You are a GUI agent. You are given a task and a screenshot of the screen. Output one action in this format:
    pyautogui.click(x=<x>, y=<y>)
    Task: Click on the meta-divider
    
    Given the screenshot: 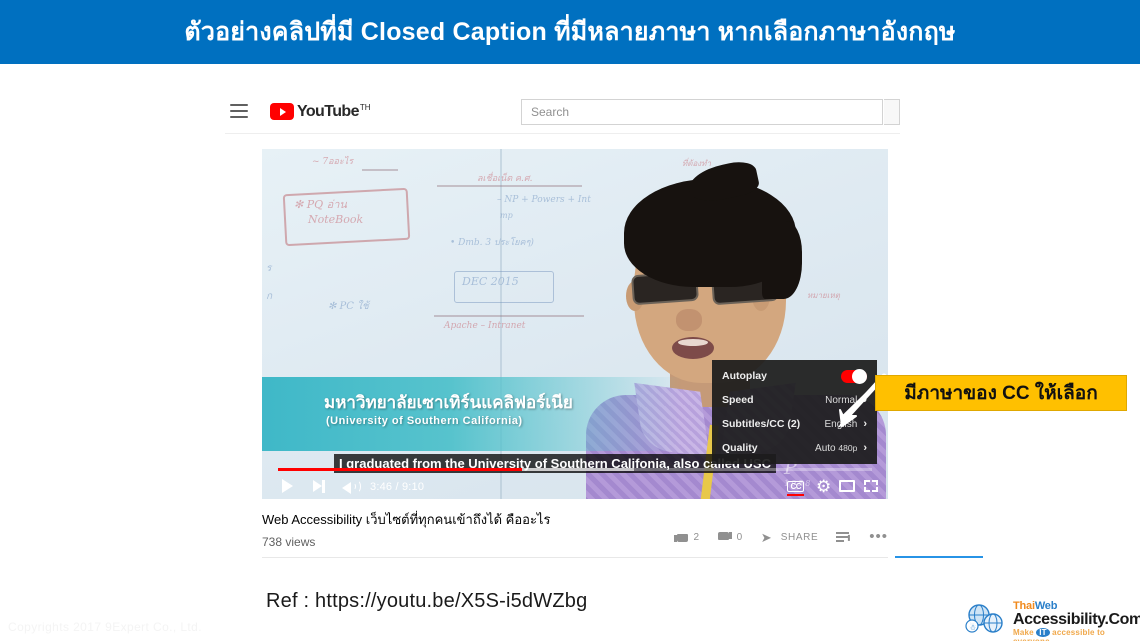 What is the action you would take?
    pyautogui.click(x=575, y=557)
    